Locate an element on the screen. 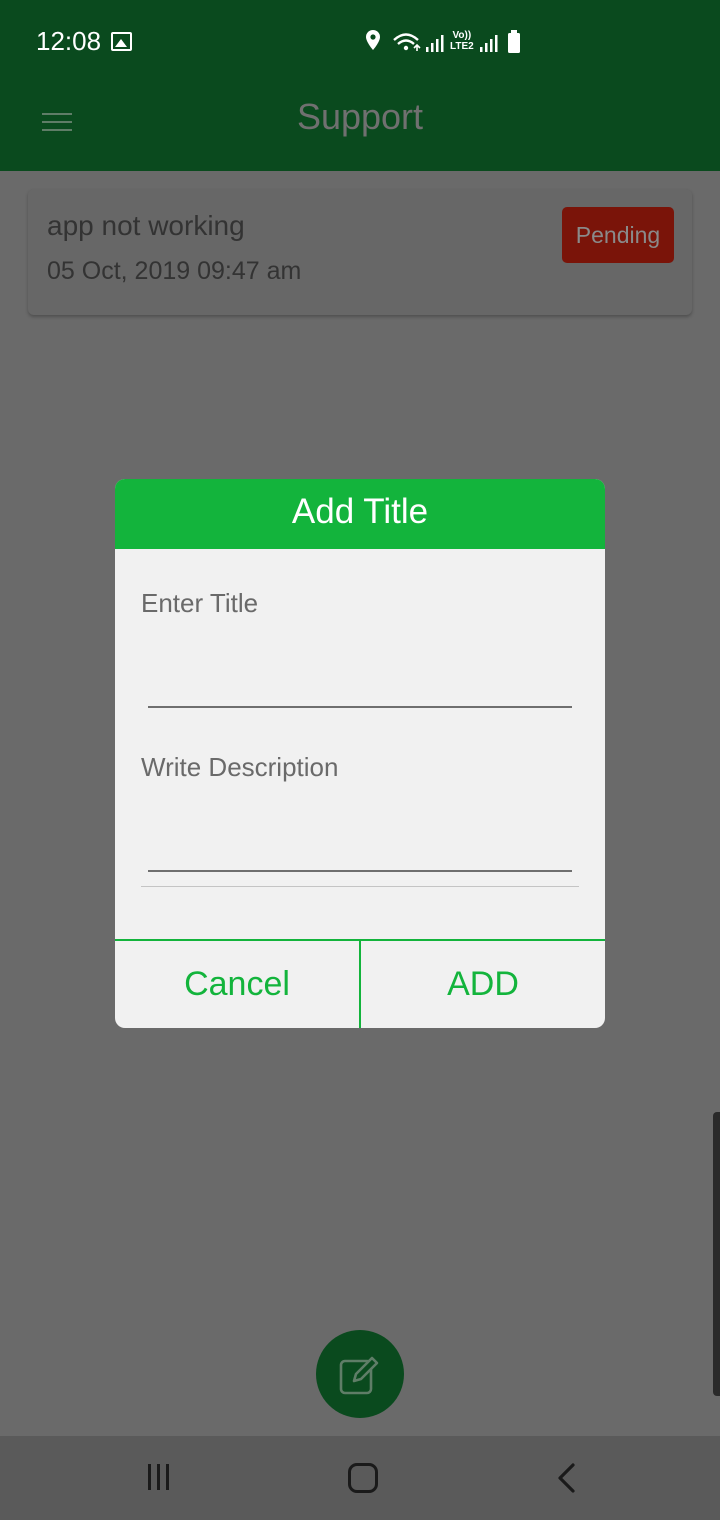 The image size is (720, 1520). back-icon is located at coordinates (566, 1478).